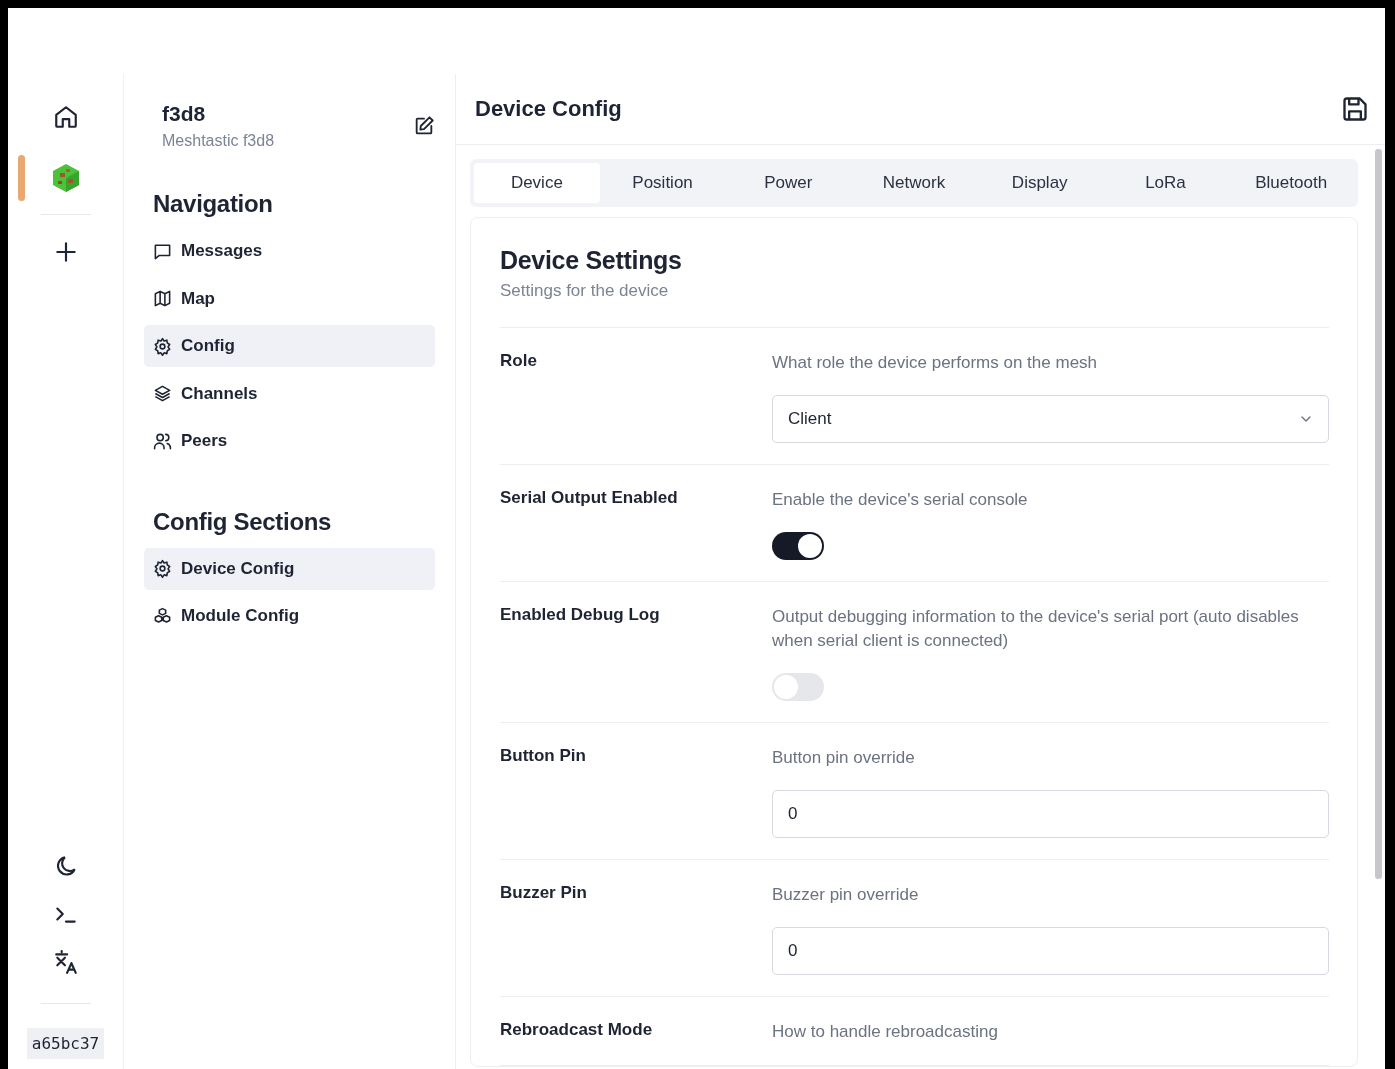 This screenshot has width=1395, height=1069. What do you see at coordinates (65, 962) in the screenshot?
I see `language-icon` at bounding box center [65, 962].